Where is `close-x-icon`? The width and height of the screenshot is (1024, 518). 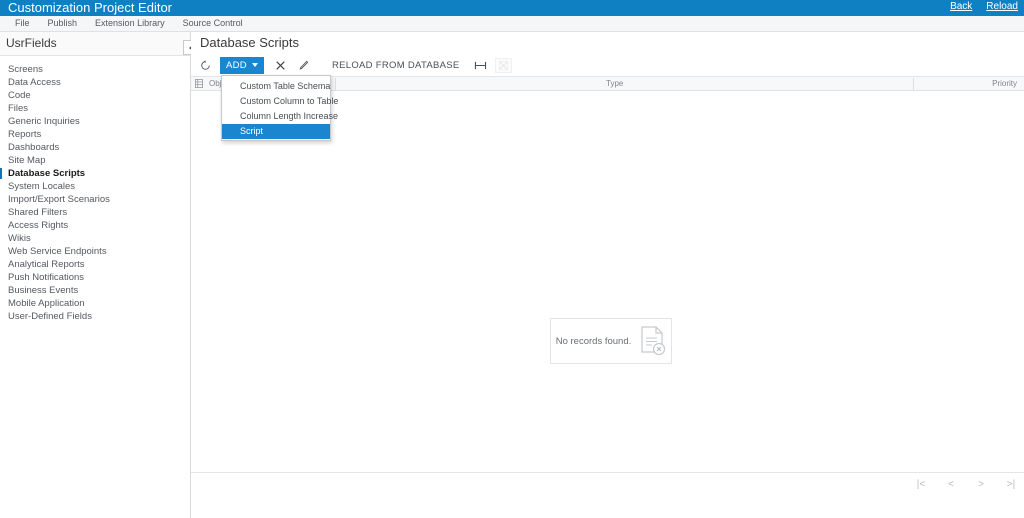
close-x-icon is located at coordinates (280, 65).